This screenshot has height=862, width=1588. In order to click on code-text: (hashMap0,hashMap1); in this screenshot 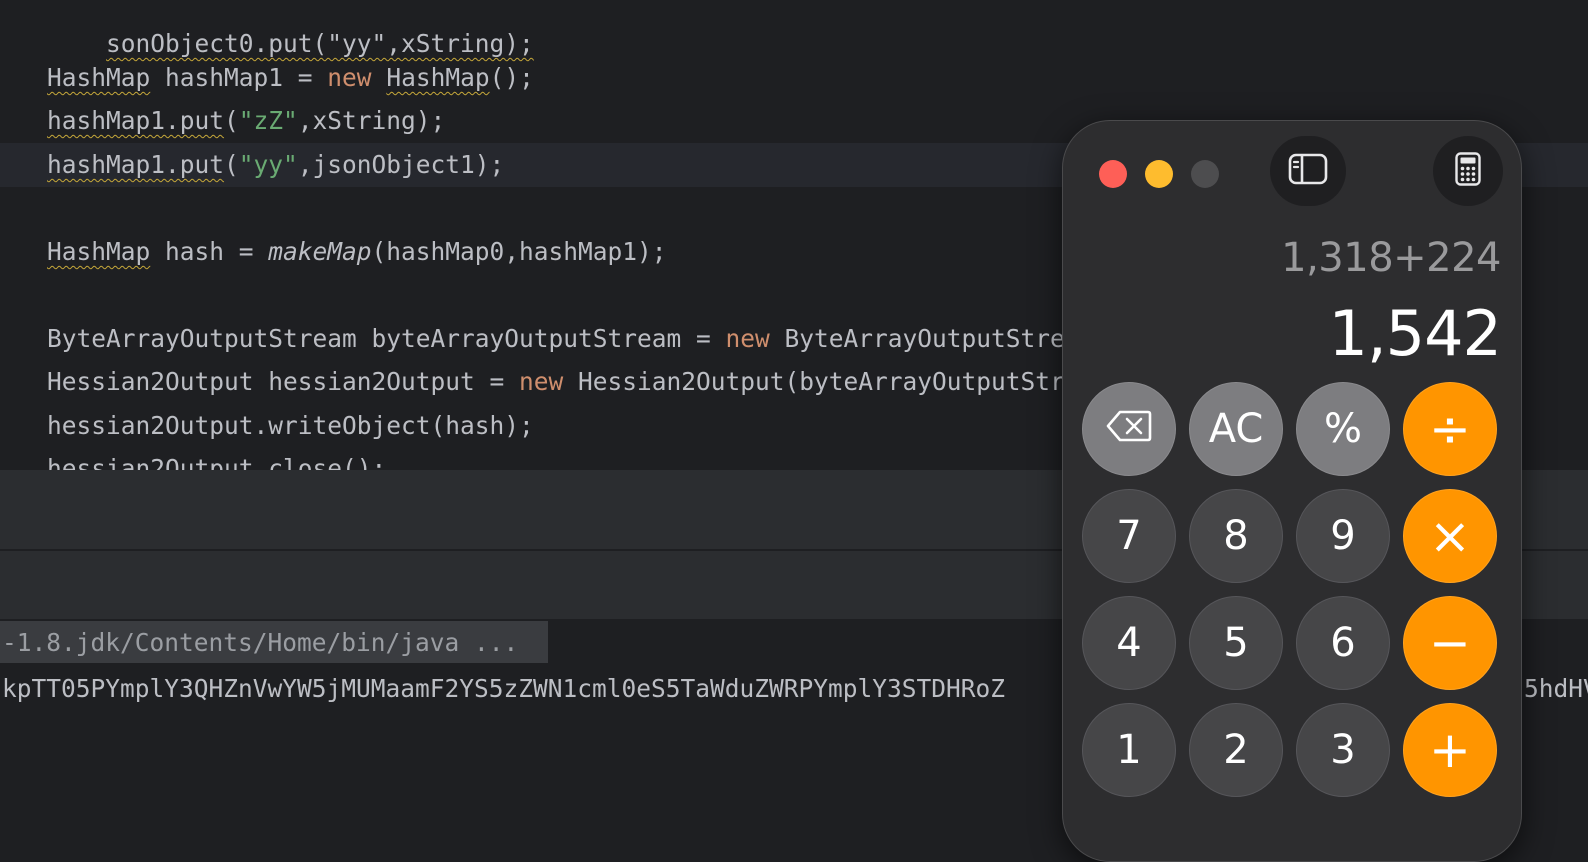, I will do `click(519, 251)`.